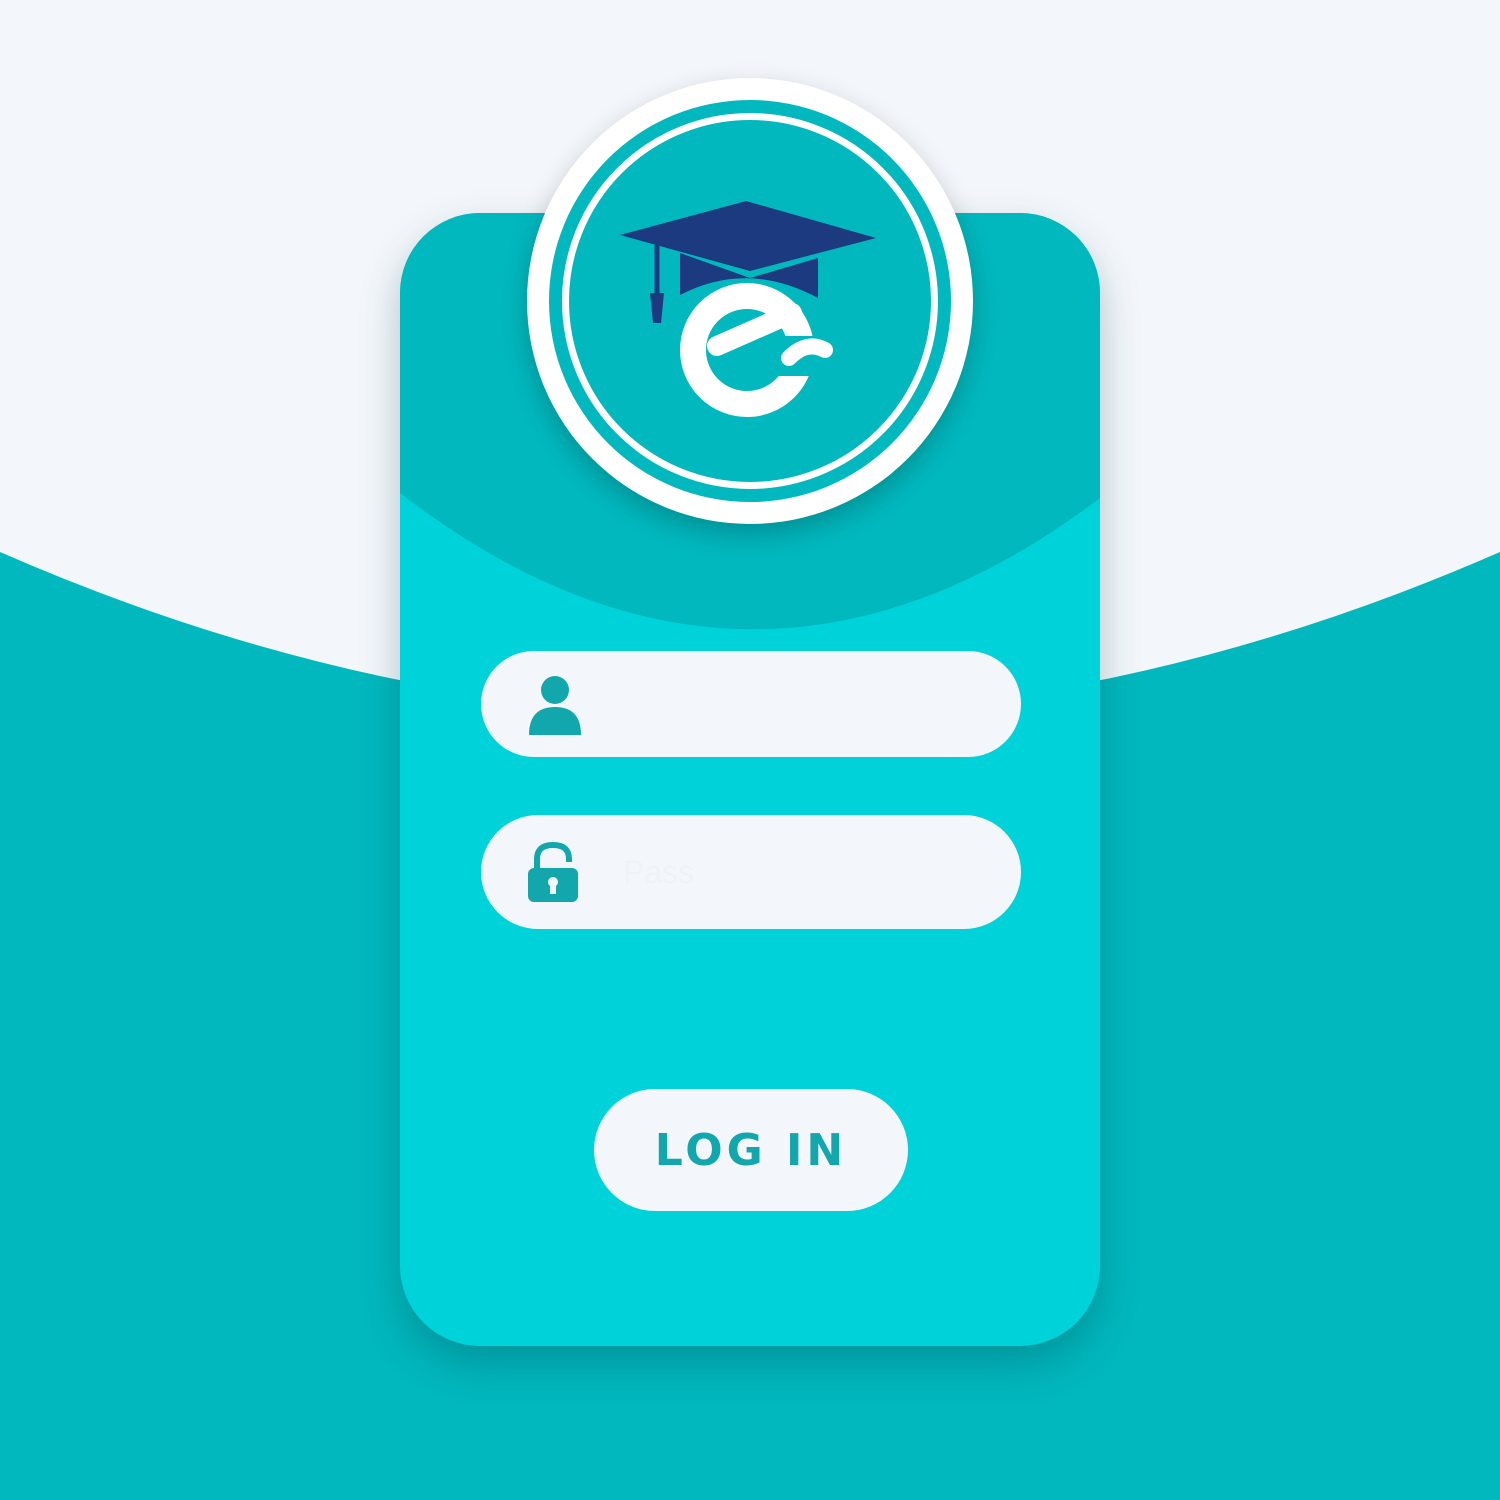 This screenshot has height=1500, width=1500. What do you see at coordinates (553, 872) in the screenshot?
I see `lock-icon` at bounding box center [553, 872].